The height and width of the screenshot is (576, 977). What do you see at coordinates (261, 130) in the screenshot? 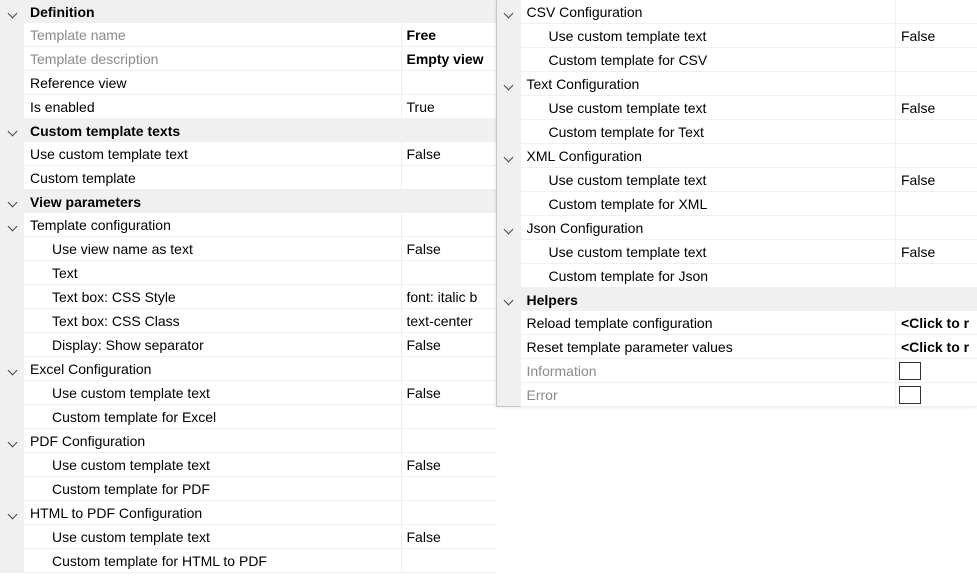
I see `category-label: Custom template texts` at bounding box center [261, 130].